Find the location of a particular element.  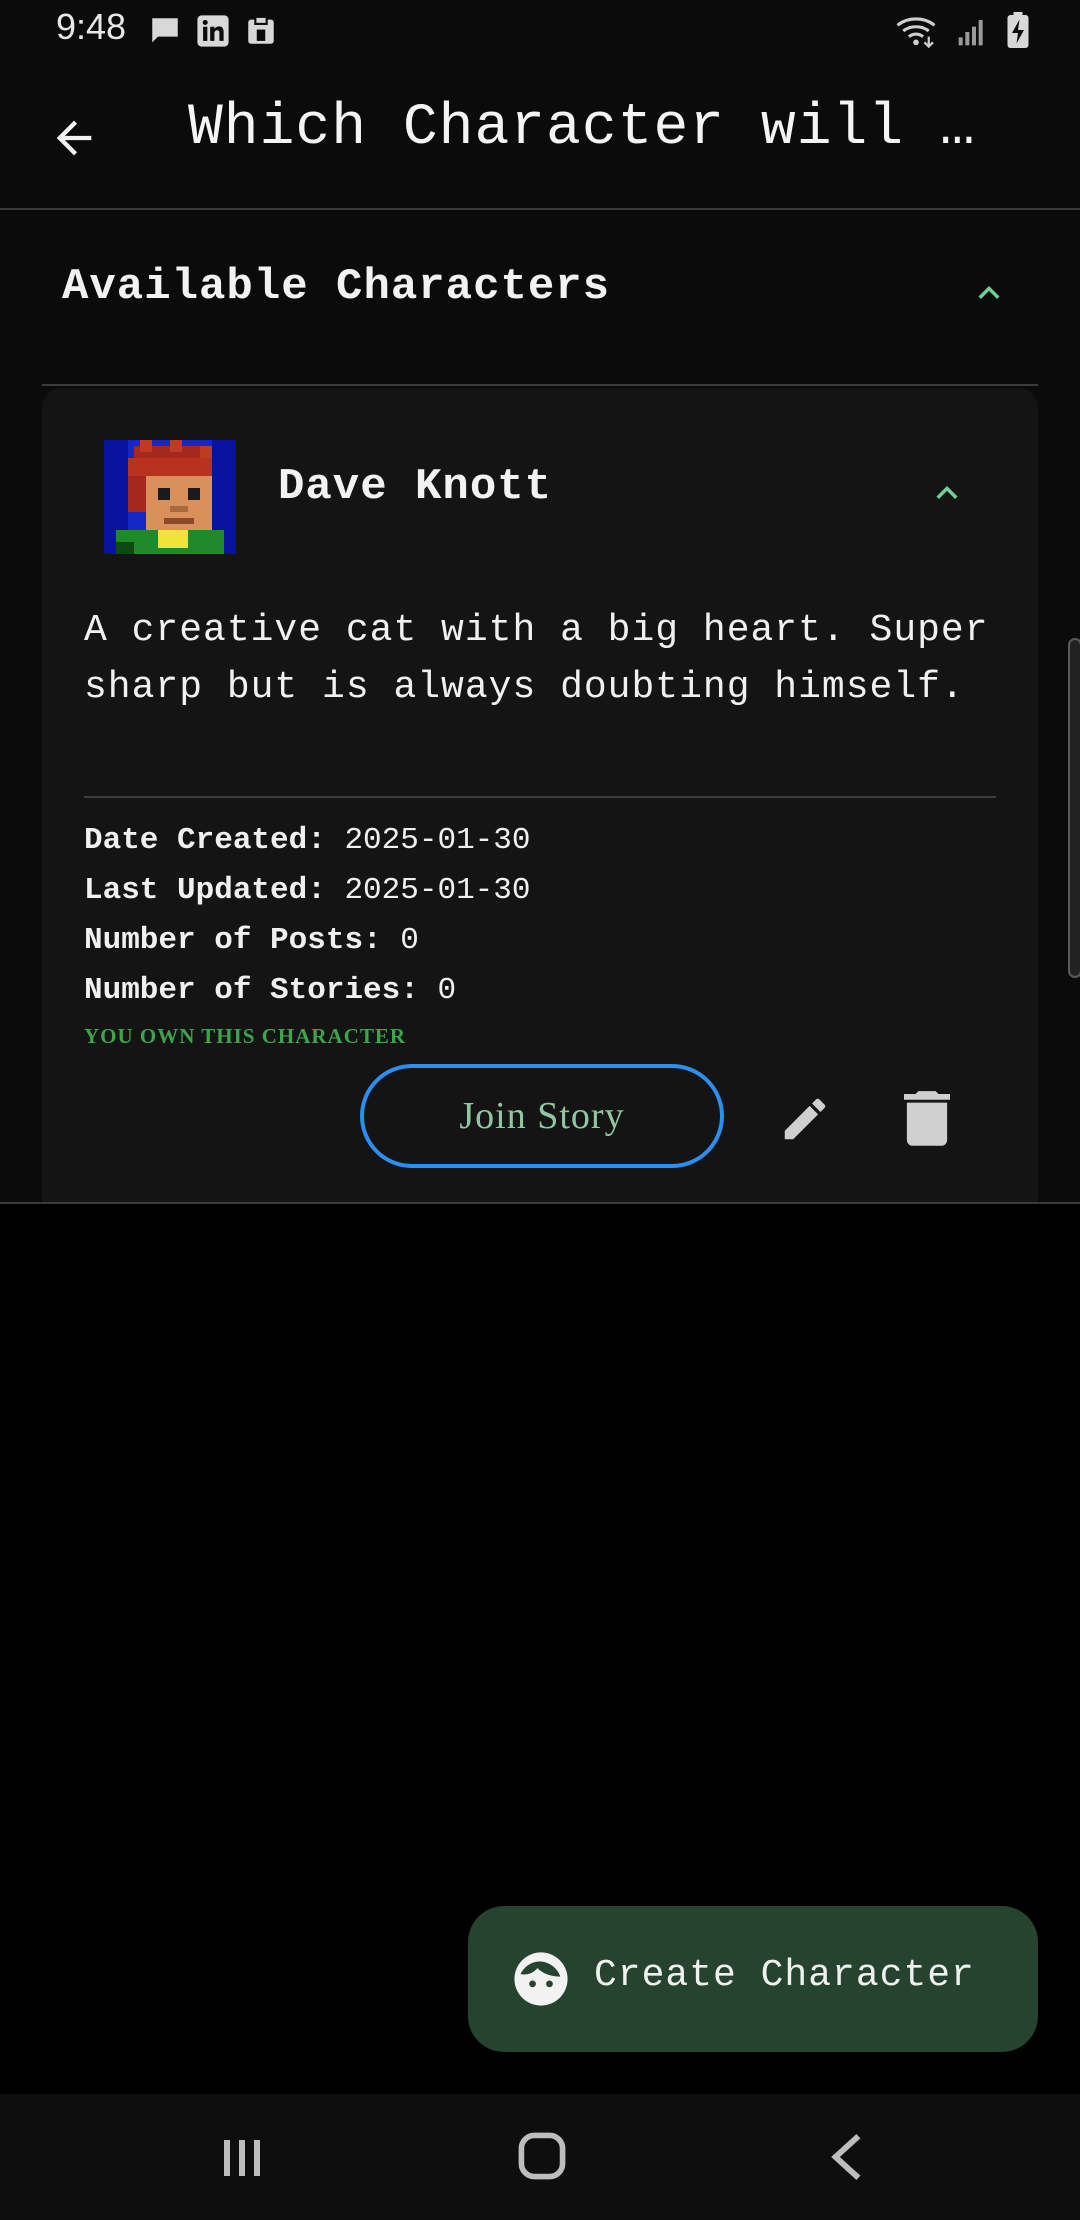

arrow-back-icon is located at coordinates (74, 138).